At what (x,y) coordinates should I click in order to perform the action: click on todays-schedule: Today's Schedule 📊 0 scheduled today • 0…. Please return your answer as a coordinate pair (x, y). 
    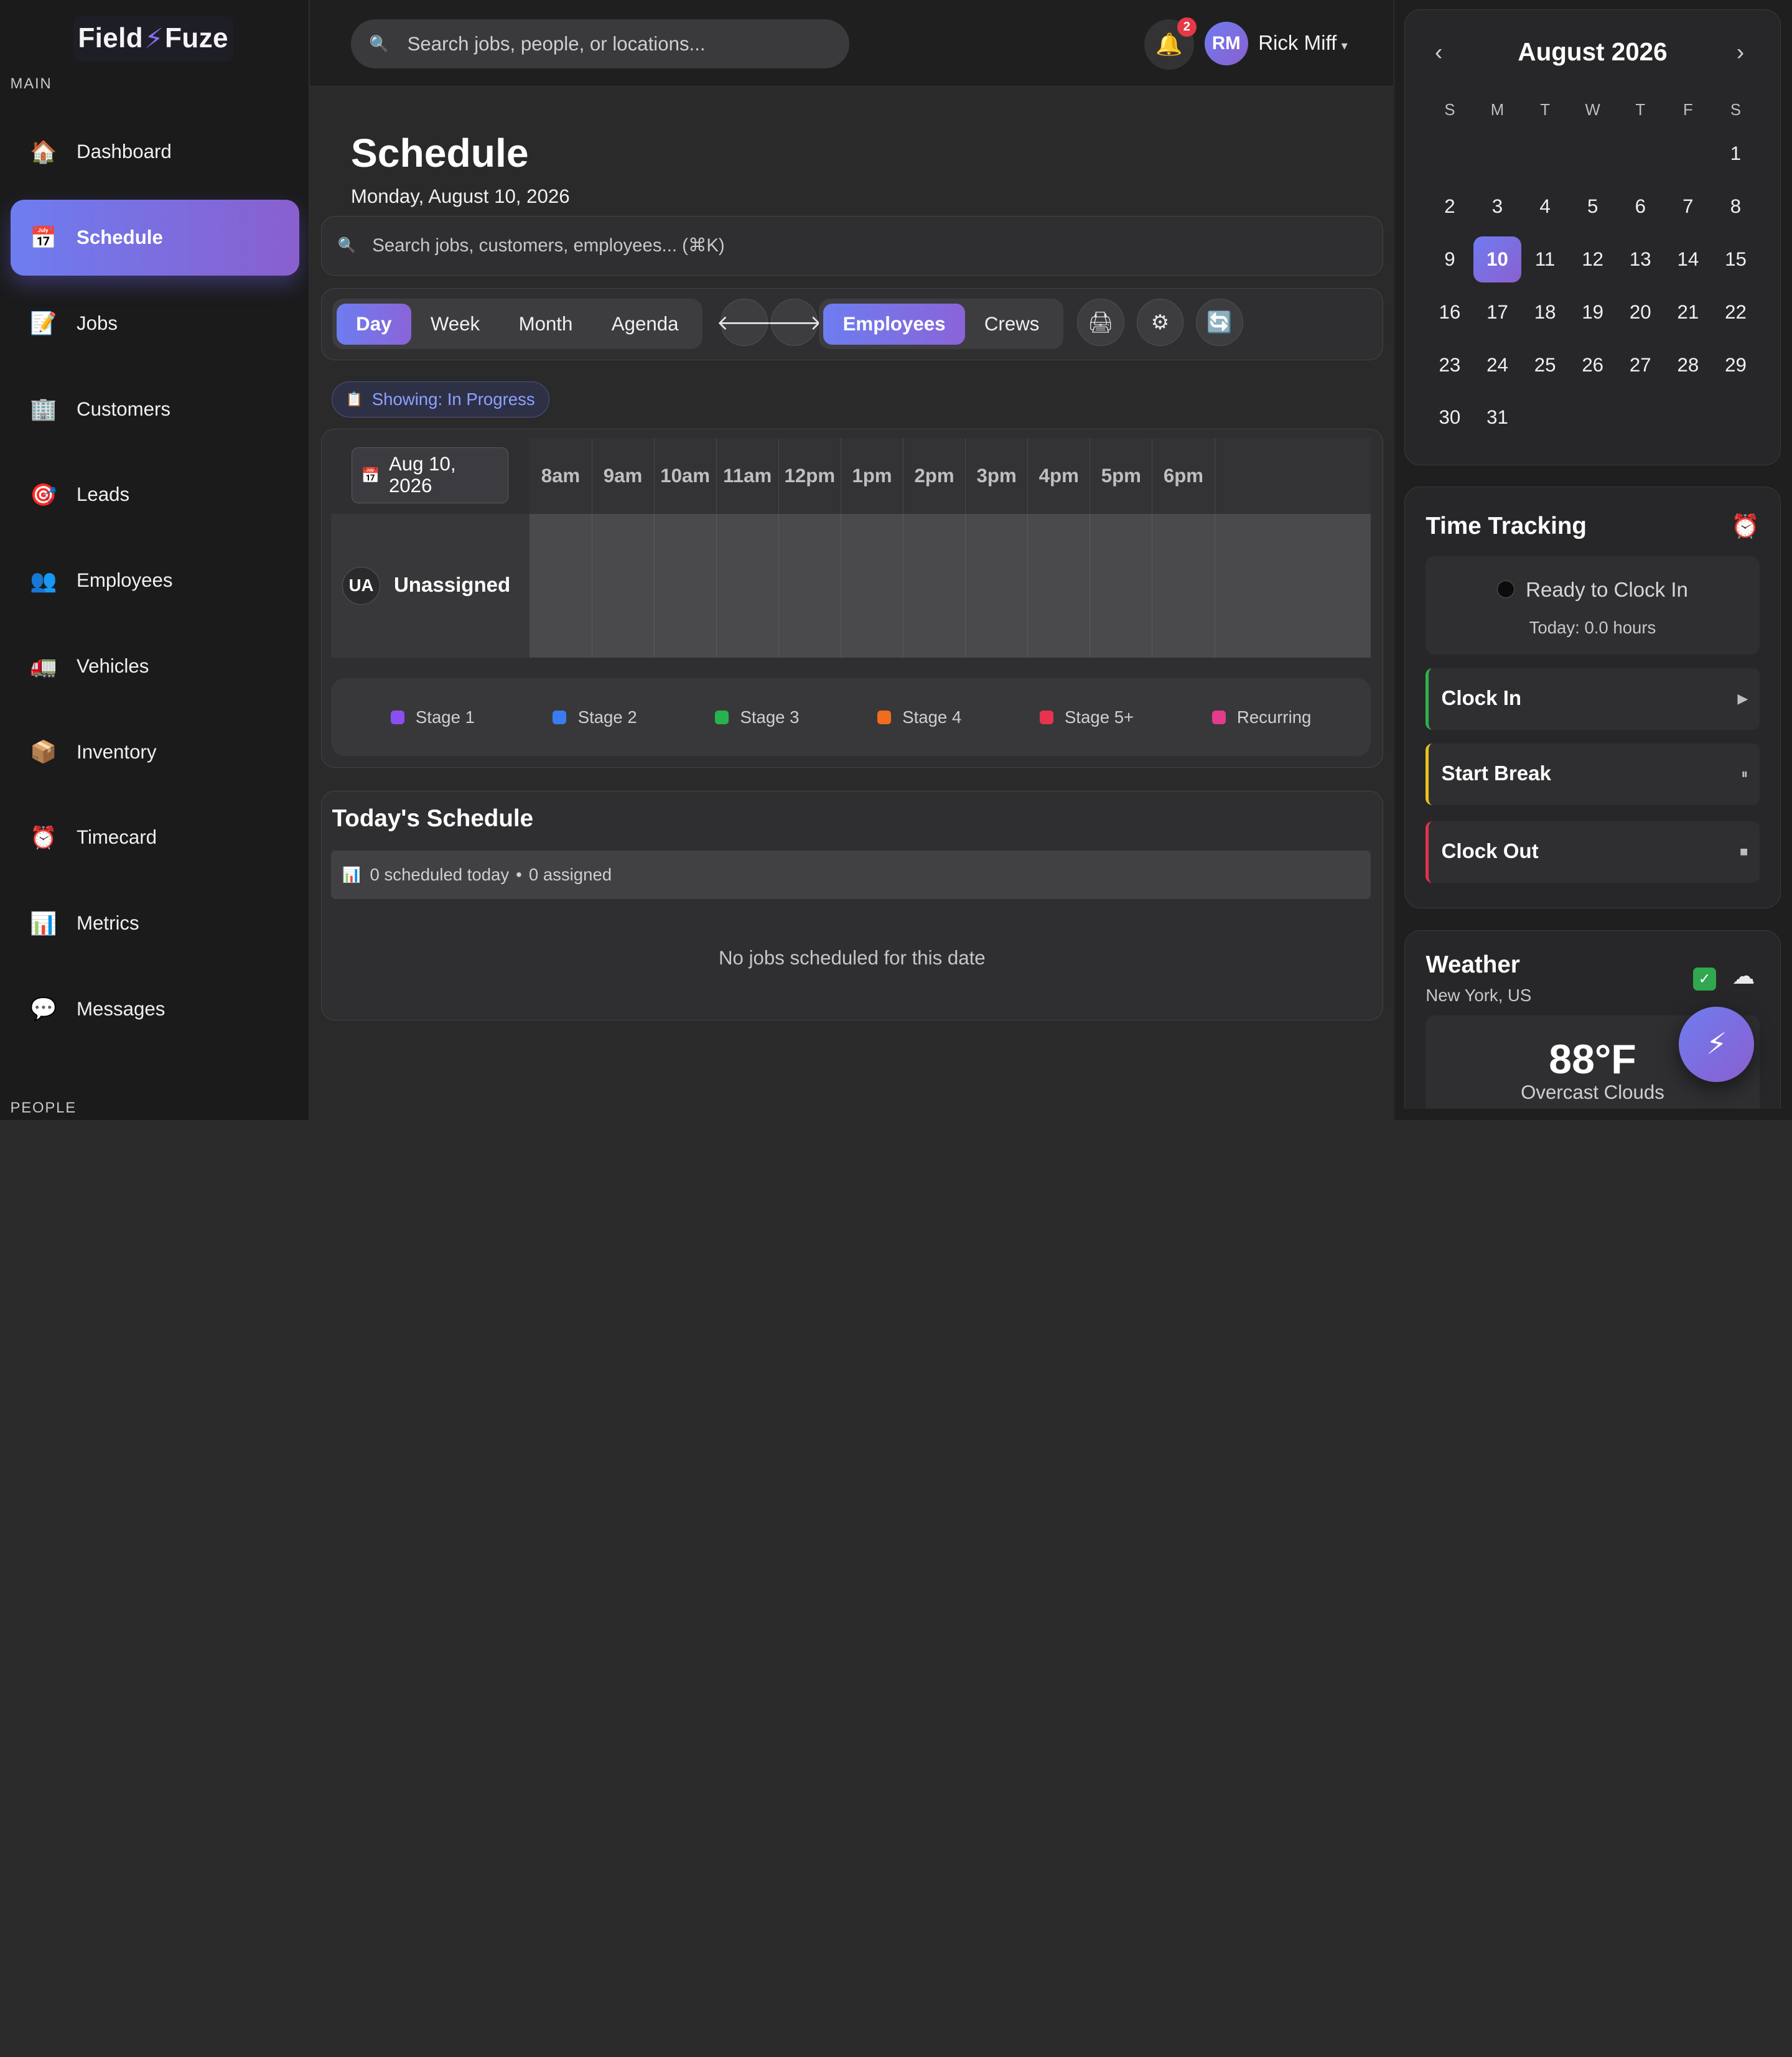
    Looking at the image, I should click on (852, 905).